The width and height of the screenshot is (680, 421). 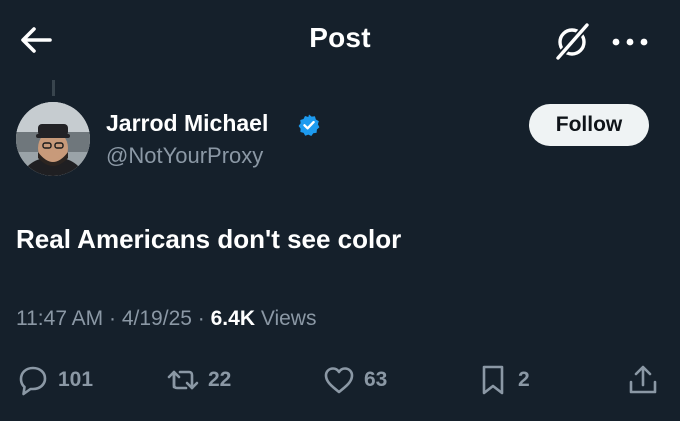 I want to click on action-bar: 101 22 63 2, so click(x=340, y=380).